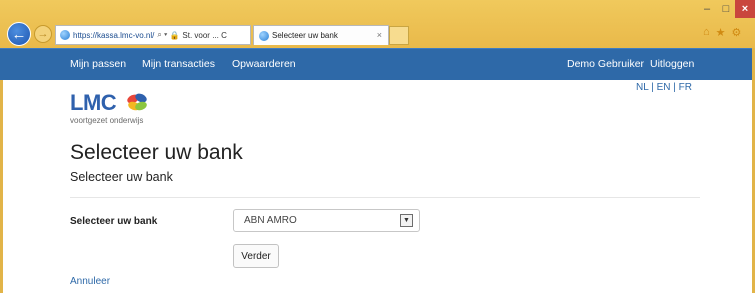 The width and height of the screenshot is (755, 293). What do you see at coordinates (98, 64) in the screenshot?
I see `nav-my-passes: Mijn passen` at bounding box center [98, 64].